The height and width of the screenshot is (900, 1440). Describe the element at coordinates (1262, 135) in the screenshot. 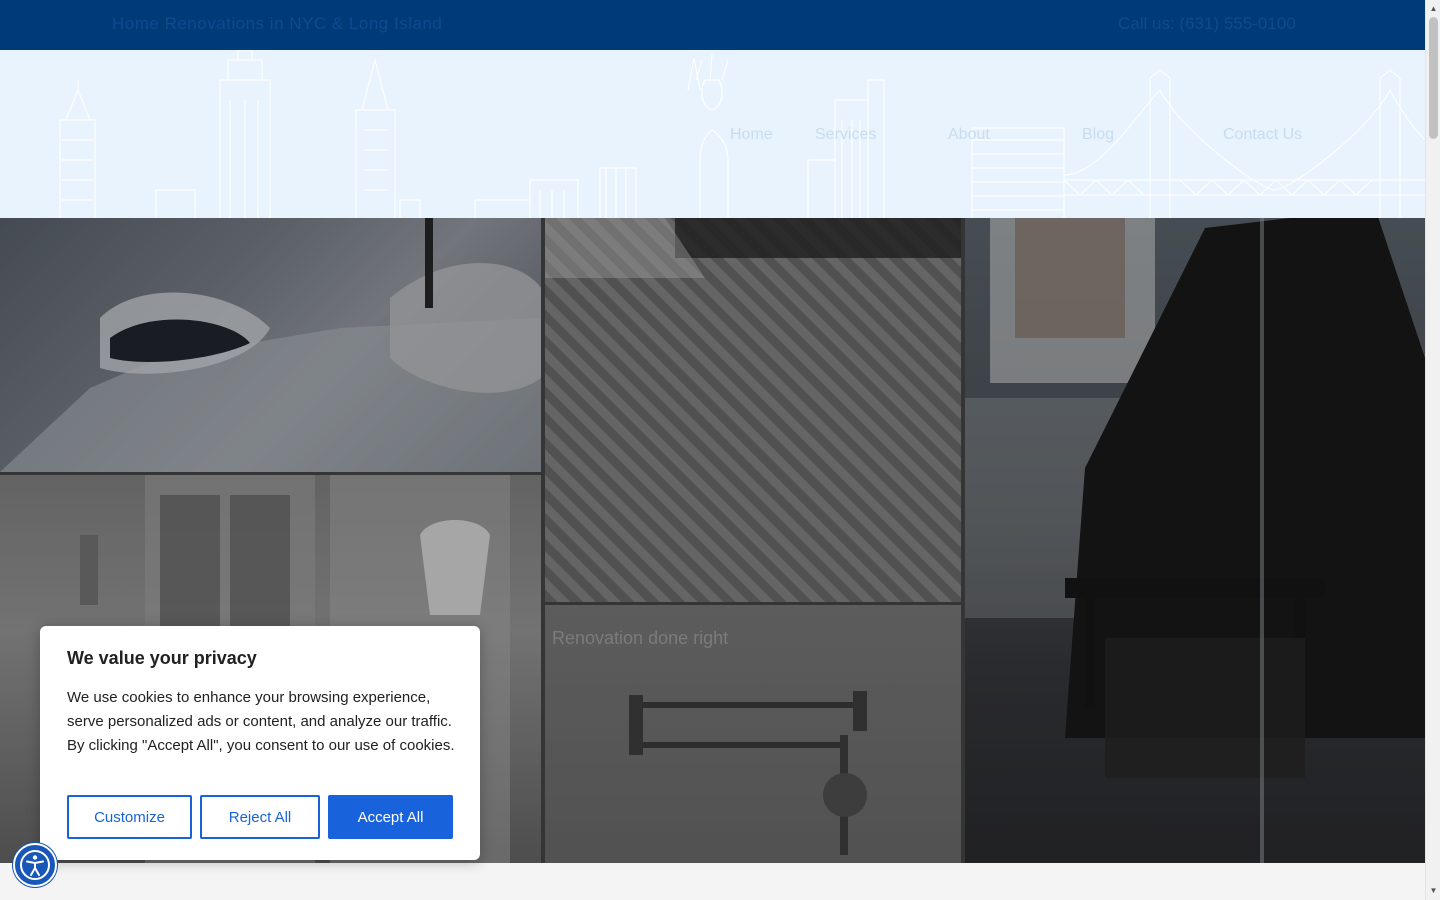

I see `nav-item-contact: Contact Us` at that location.